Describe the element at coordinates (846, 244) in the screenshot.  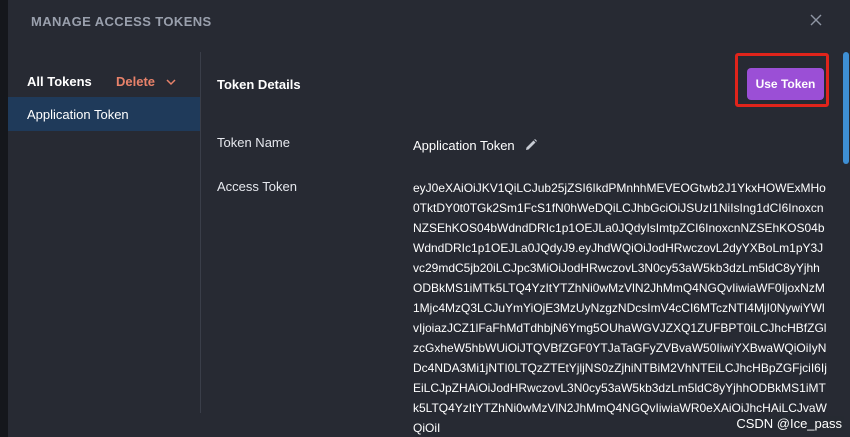
I see `scrollbar` at that location.